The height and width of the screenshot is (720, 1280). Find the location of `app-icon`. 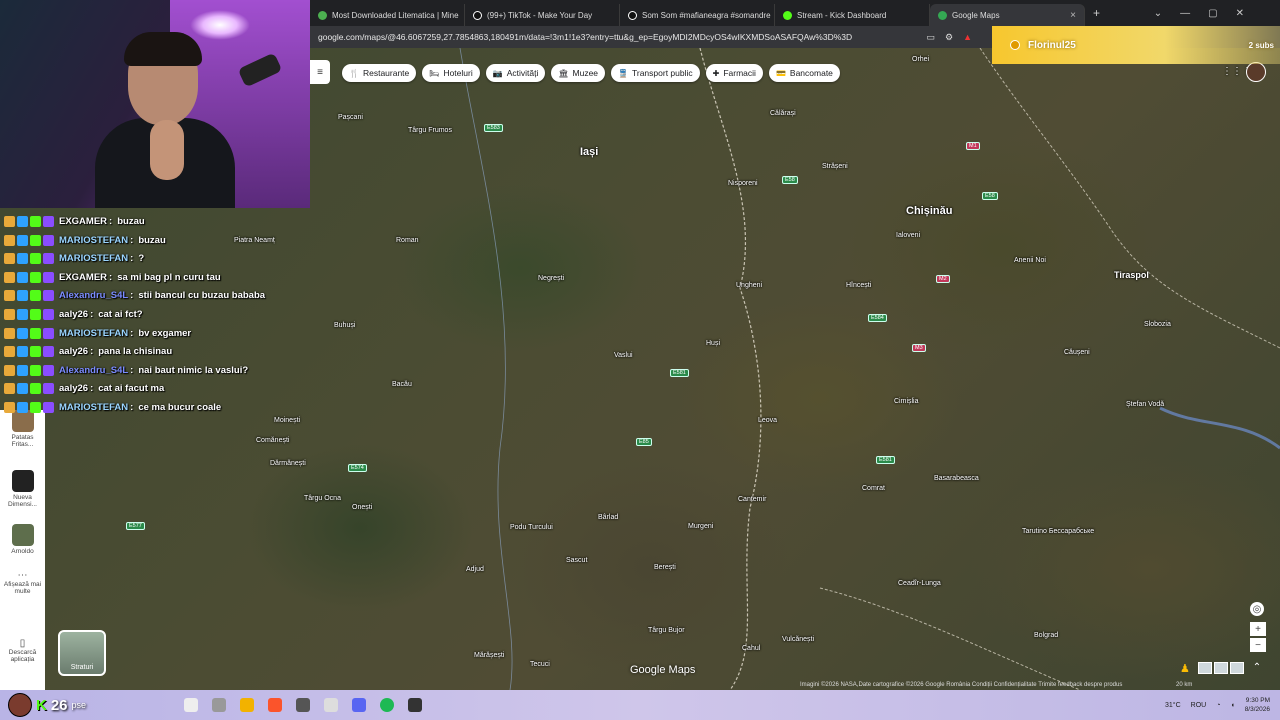

app-icon is located at coordinates (415, 705).